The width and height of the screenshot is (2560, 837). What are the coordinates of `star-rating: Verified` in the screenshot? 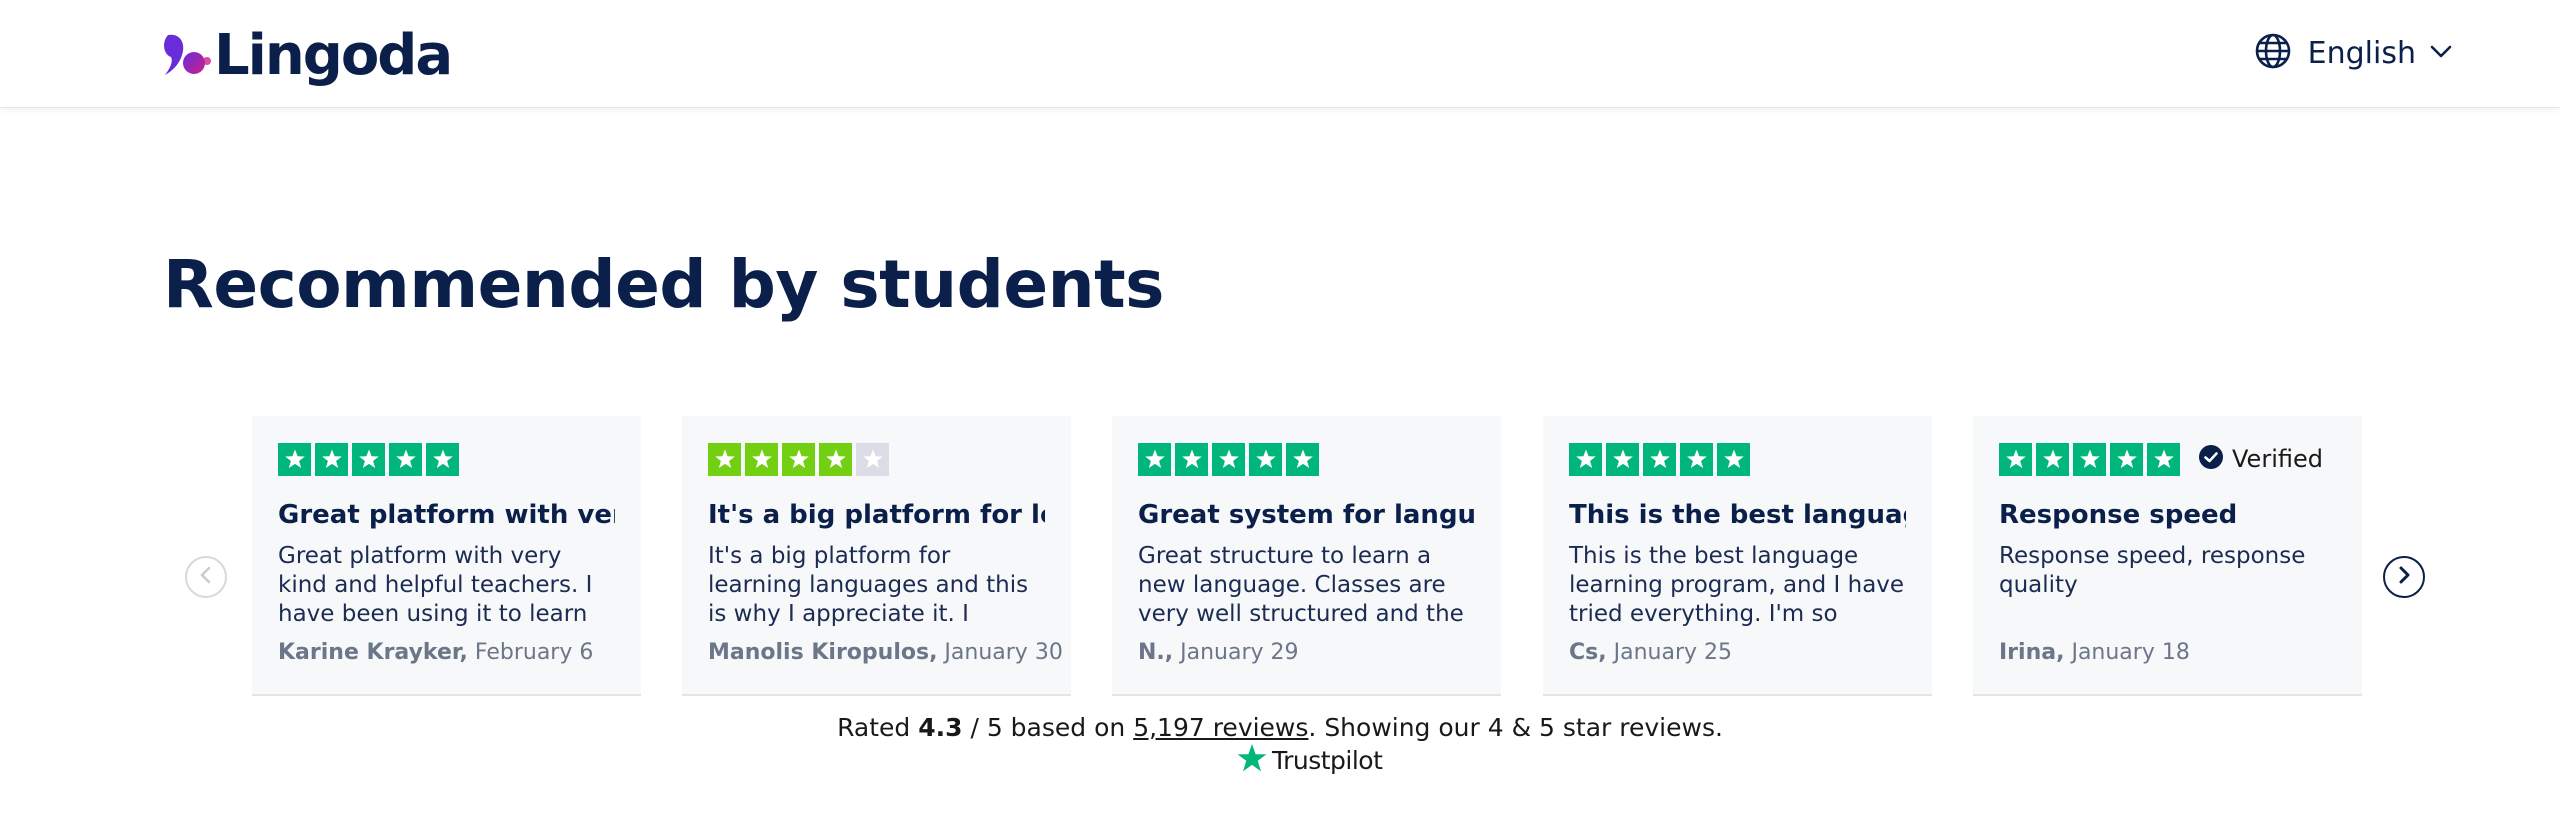 It's located at (2167, 459).